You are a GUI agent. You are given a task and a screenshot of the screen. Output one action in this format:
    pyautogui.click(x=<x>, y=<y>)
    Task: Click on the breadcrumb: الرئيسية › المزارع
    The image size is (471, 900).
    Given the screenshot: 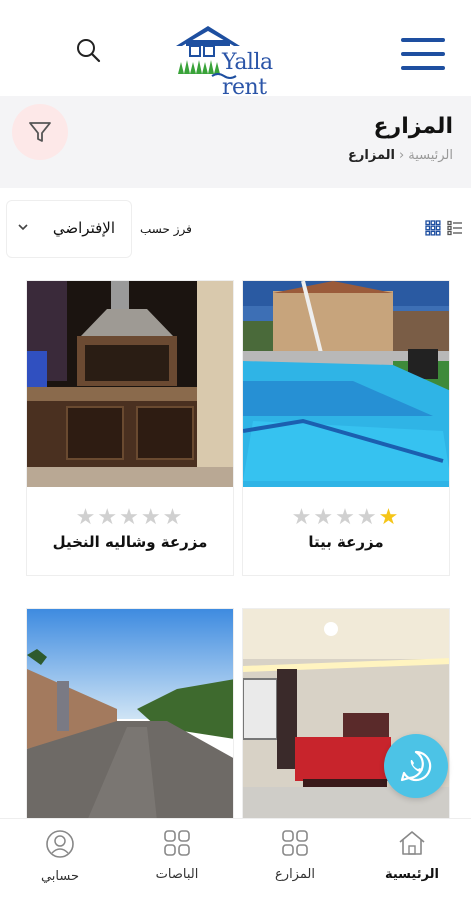 What is the action you would take?
    pyautogui.click(x=400, y=155)
    